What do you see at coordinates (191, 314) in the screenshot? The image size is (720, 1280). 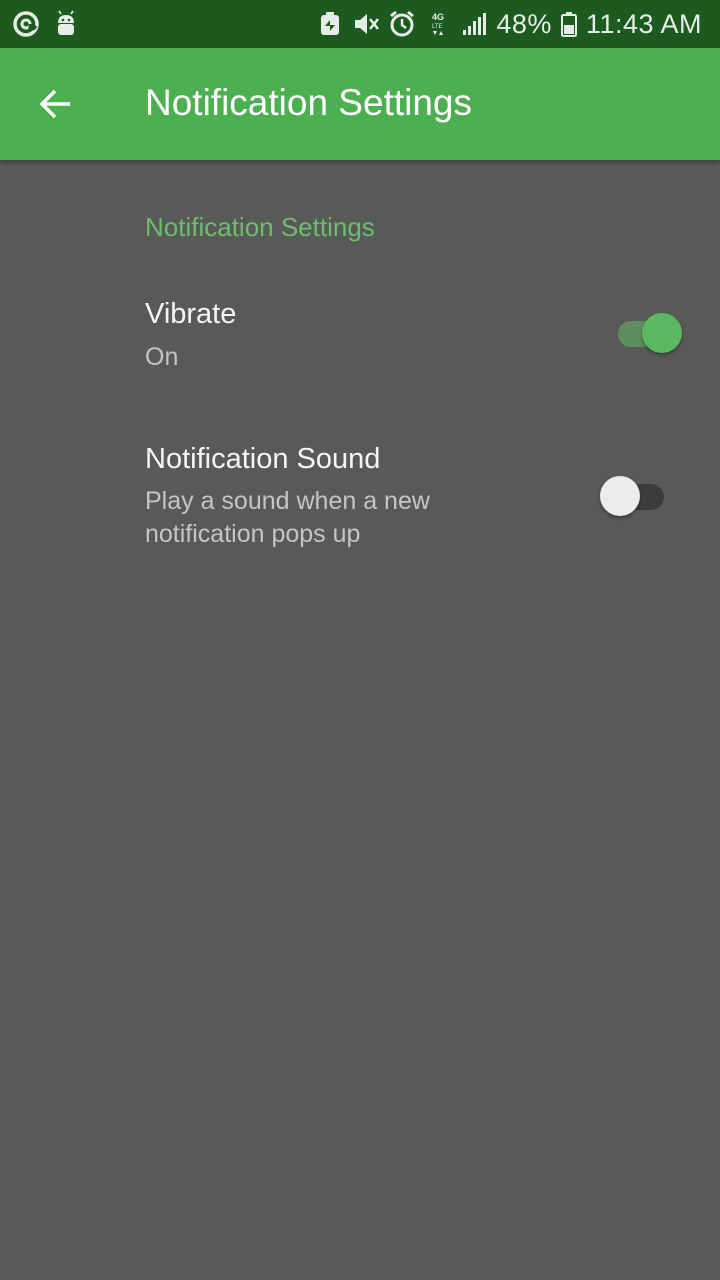 I see `vibrate-title: Vibrate` at bounding box center [191, 314].